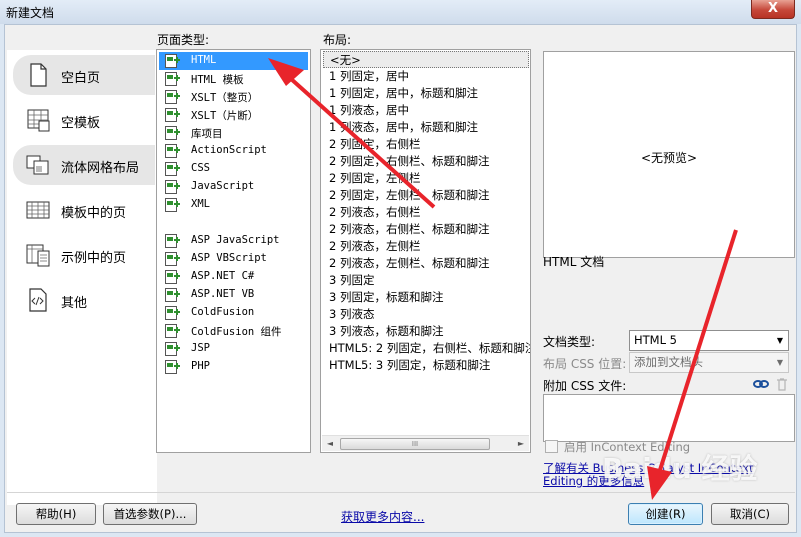  I want to click on preview-text: <无预览>, so click(669, 158).